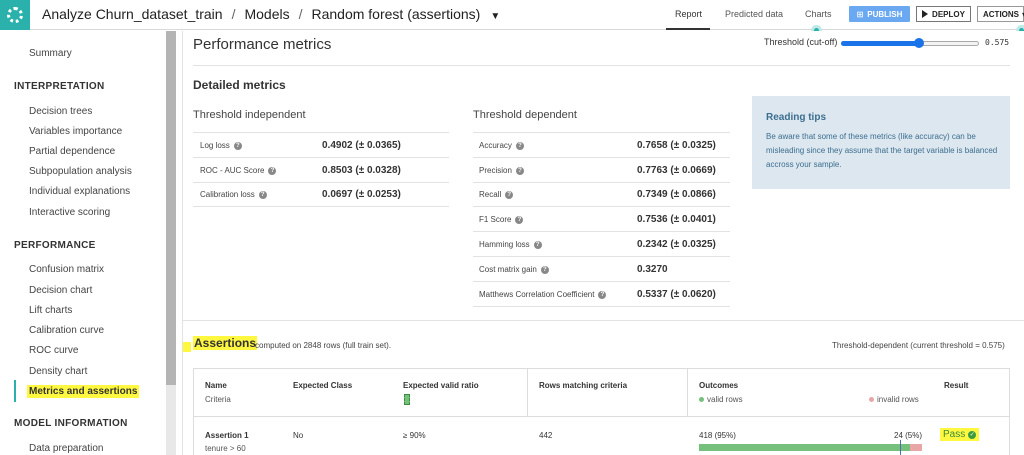  Describe the element at coordinates (216, 385) in the screenshot. I see `col-header-name: Name` at that location.